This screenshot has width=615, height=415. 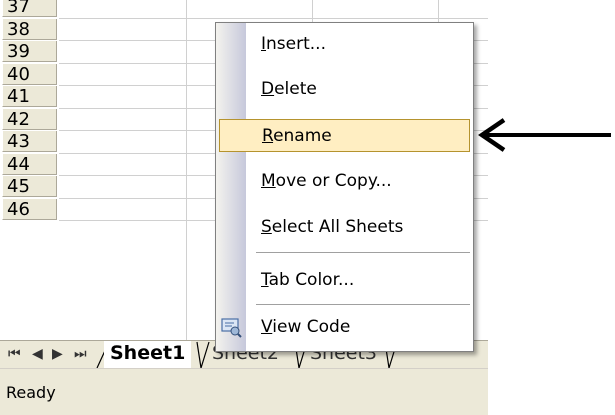 I want to click on tab-sheet1: Sheet1, so click(x=148, y=355).